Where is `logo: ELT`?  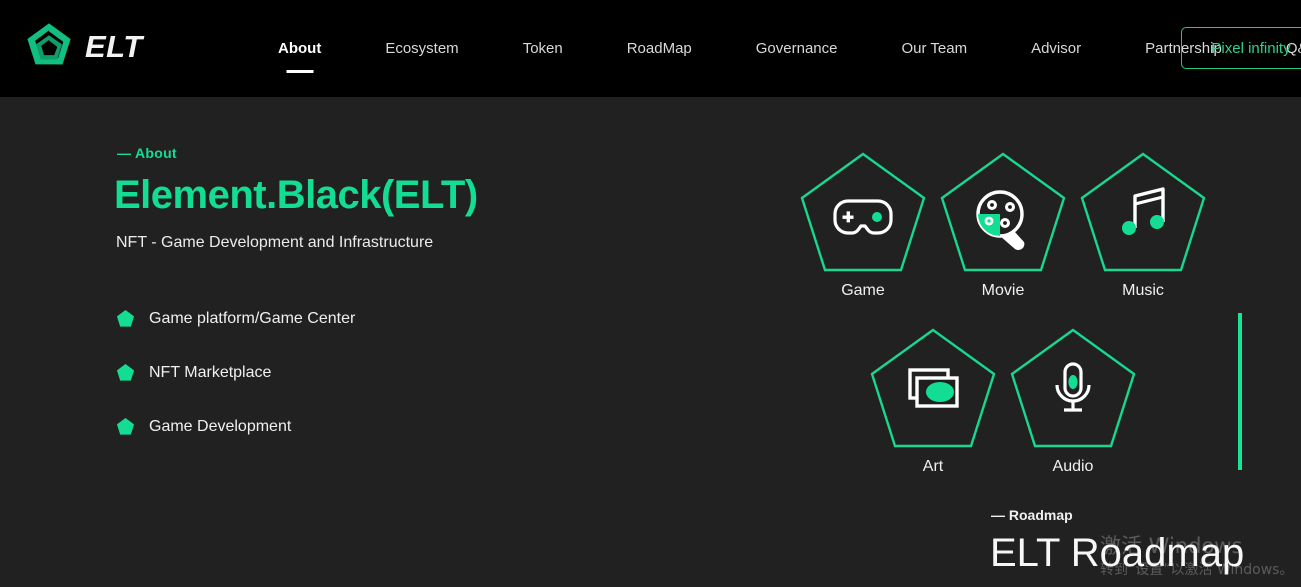
logo: ELT is located at coordinates (82, 46).